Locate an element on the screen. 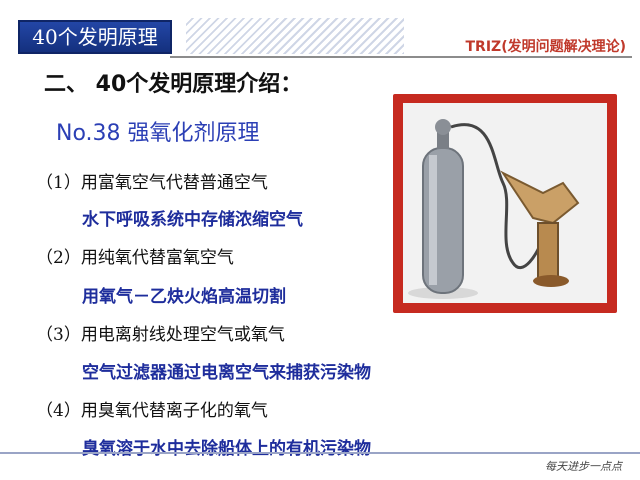 The height and width of the screenshot is (480, 640). footer-divider is located at coordinates (320, 453).